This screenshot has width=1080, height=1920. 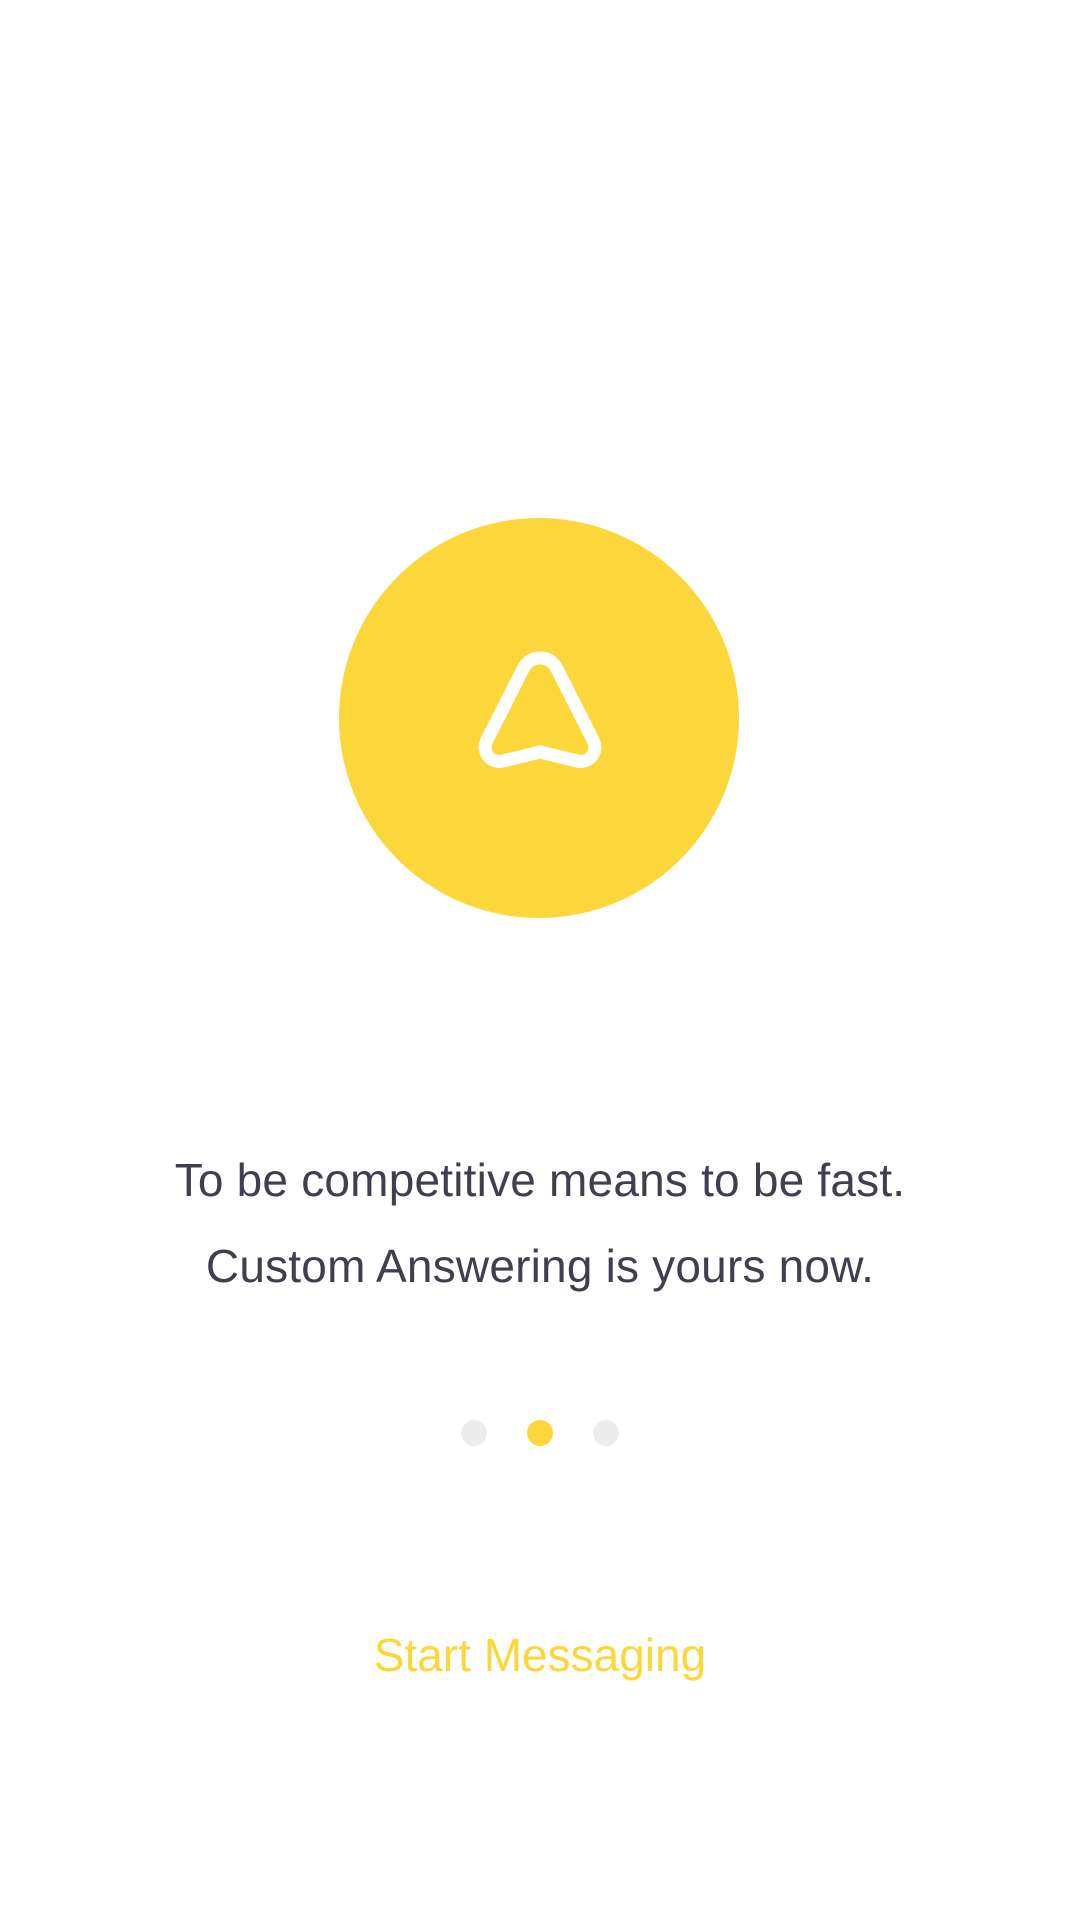 I want to click on tagline-line-2: Custom Answering is yours now., so click(x=540, y=1266).